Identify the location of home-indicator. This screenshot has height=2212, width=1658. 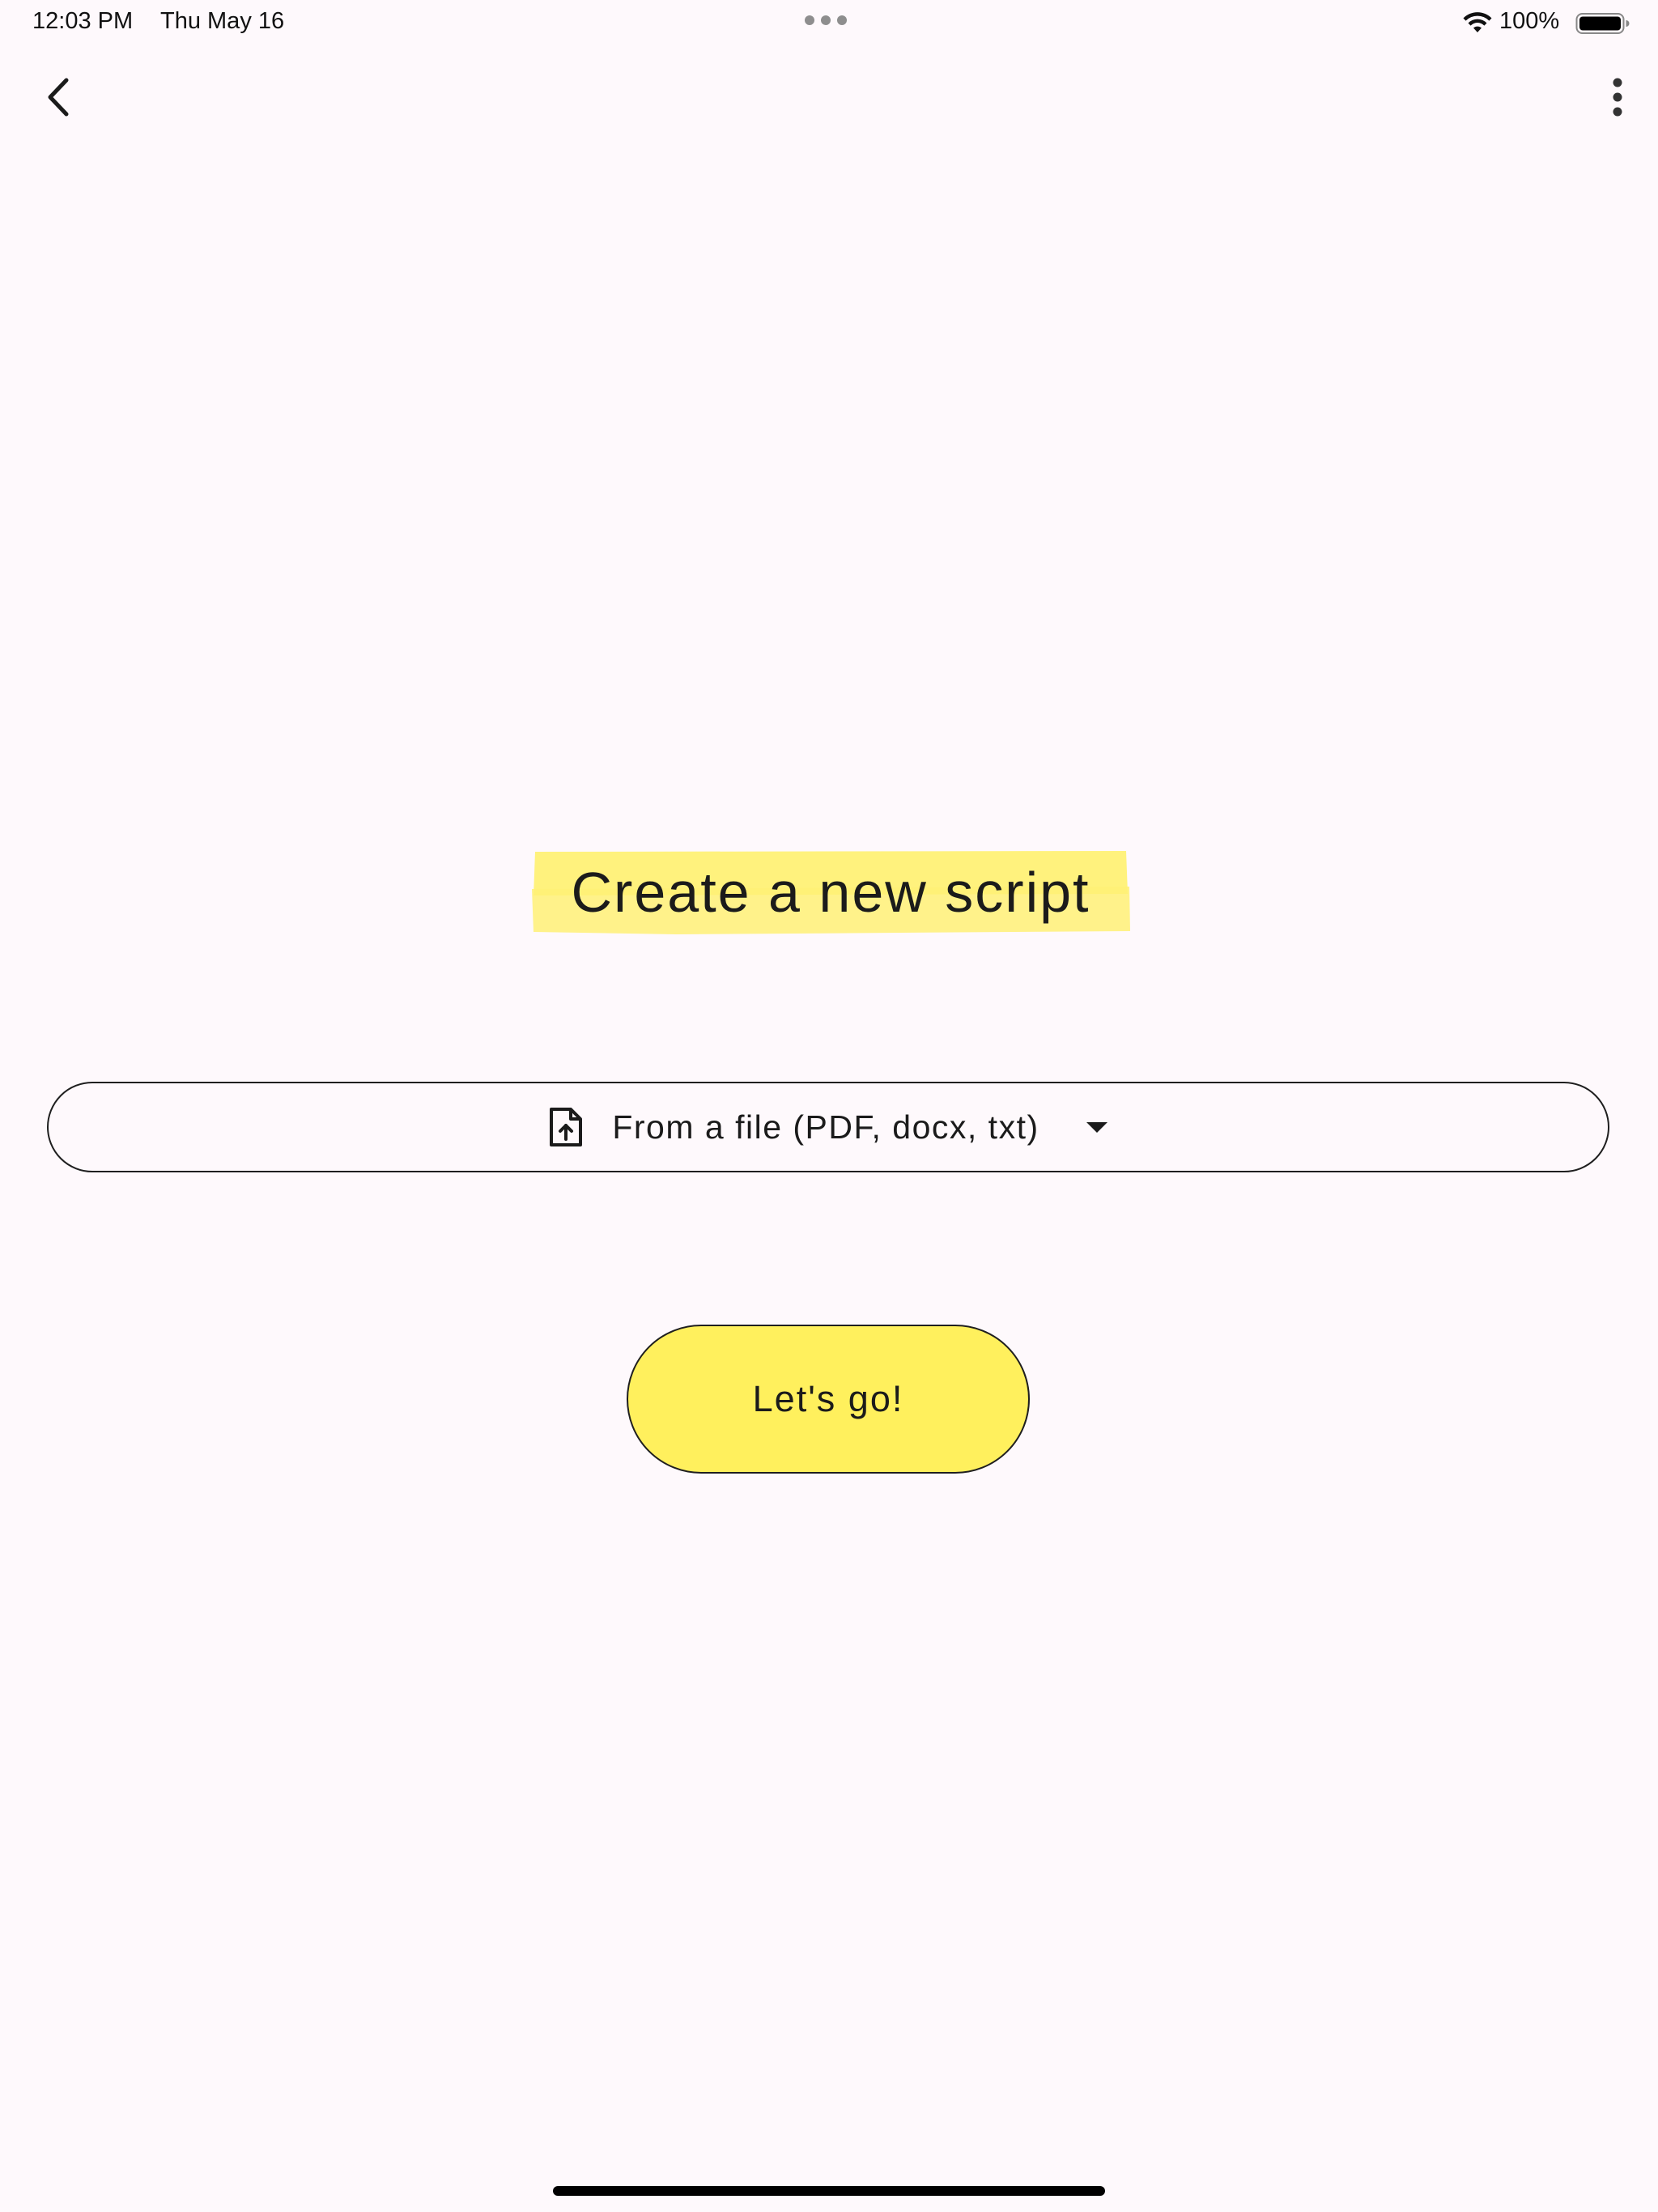
(829, 2191).